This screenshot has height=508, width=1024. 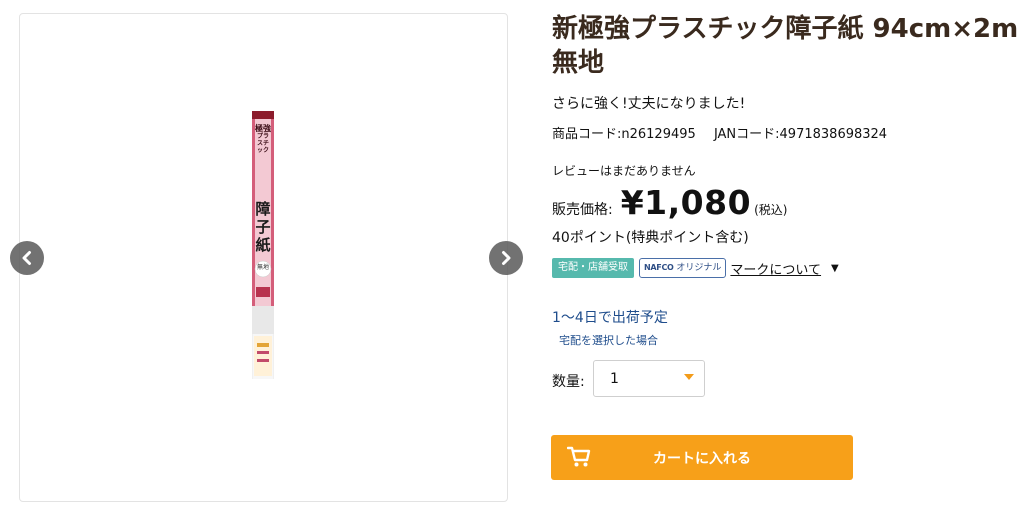 I want to click on add-to-cart-label: カートに入れる, so click(x=702, y=458).